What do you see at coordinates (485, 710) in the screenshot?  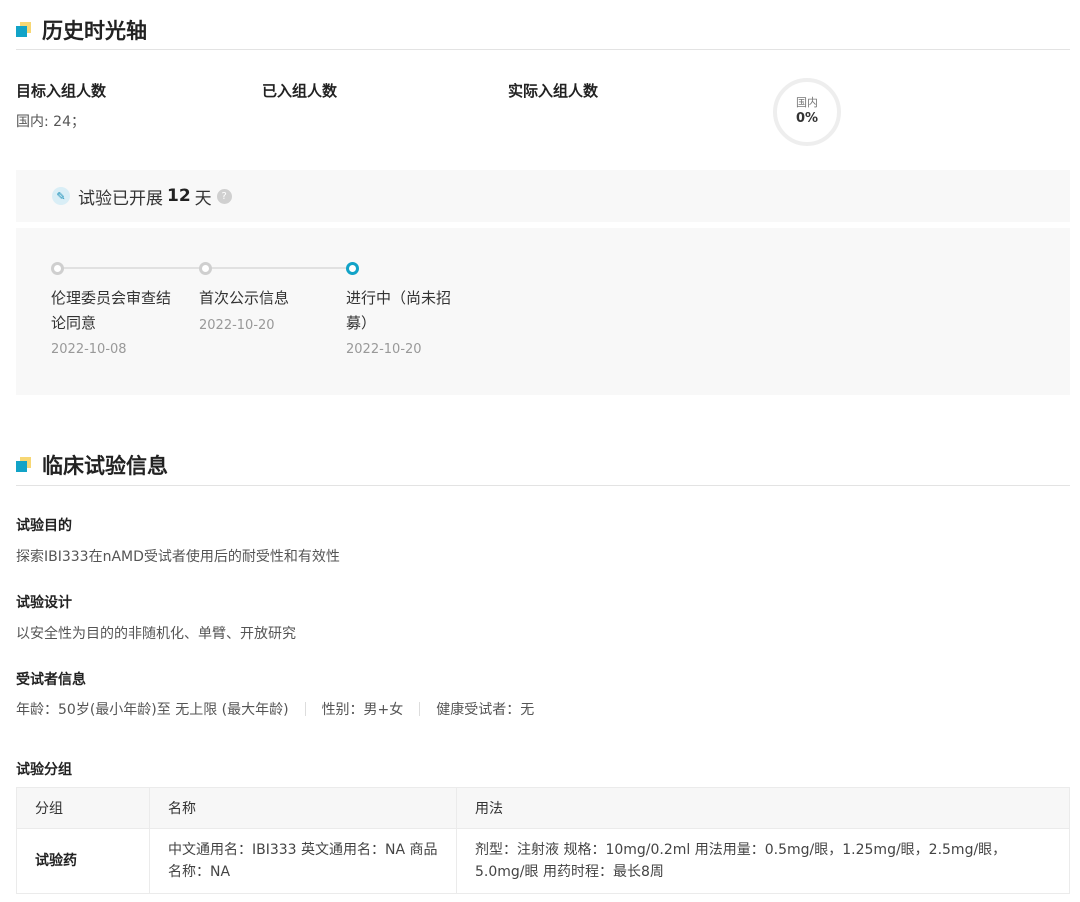 I see `subject-healthy: 健康受试者：无` at bounding box center [485, 710].